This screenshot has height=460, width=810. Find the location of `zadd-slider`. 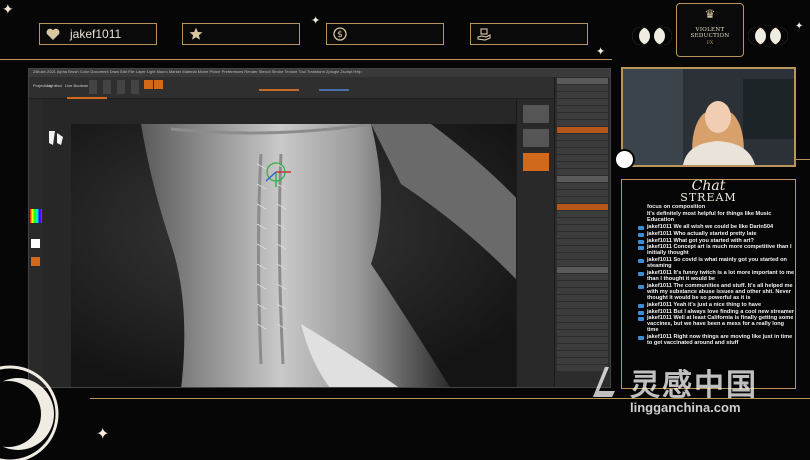

zadd-slider is located at coordinates (279, 90).